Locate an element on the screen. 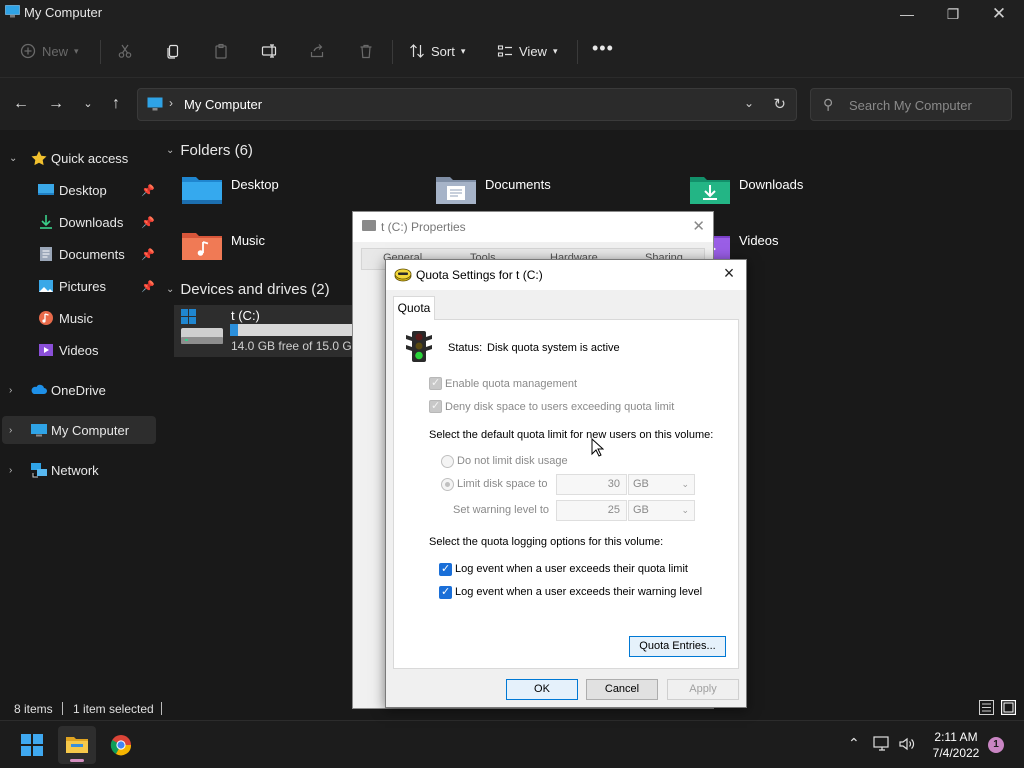  copy-icon is located at coordinates (173, 51).